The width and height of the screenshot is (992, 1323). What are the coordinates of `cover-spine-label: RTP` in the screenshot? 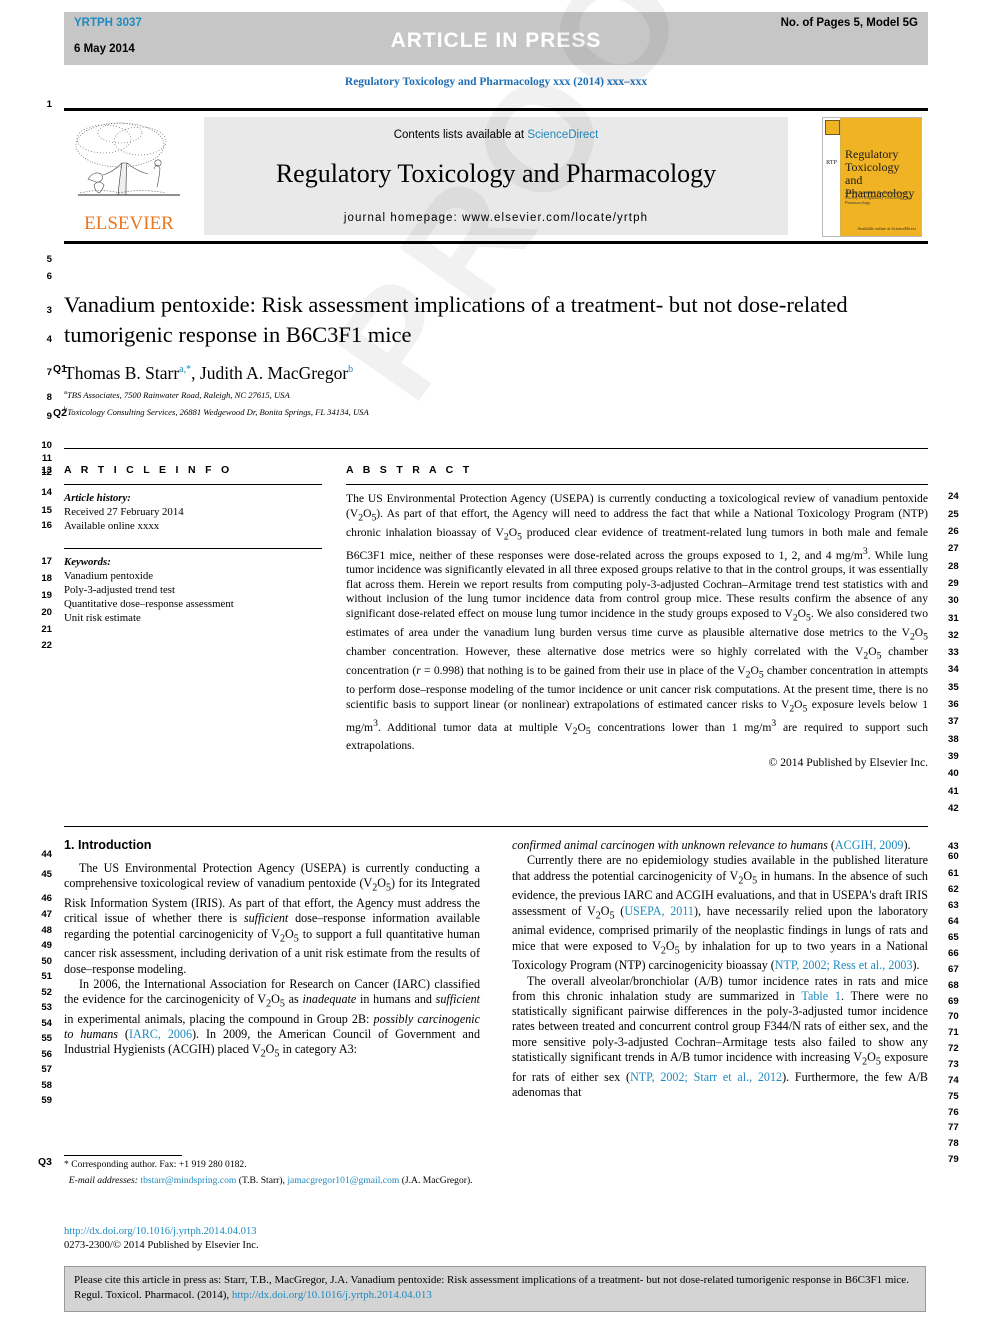 It's located at (831, 163).